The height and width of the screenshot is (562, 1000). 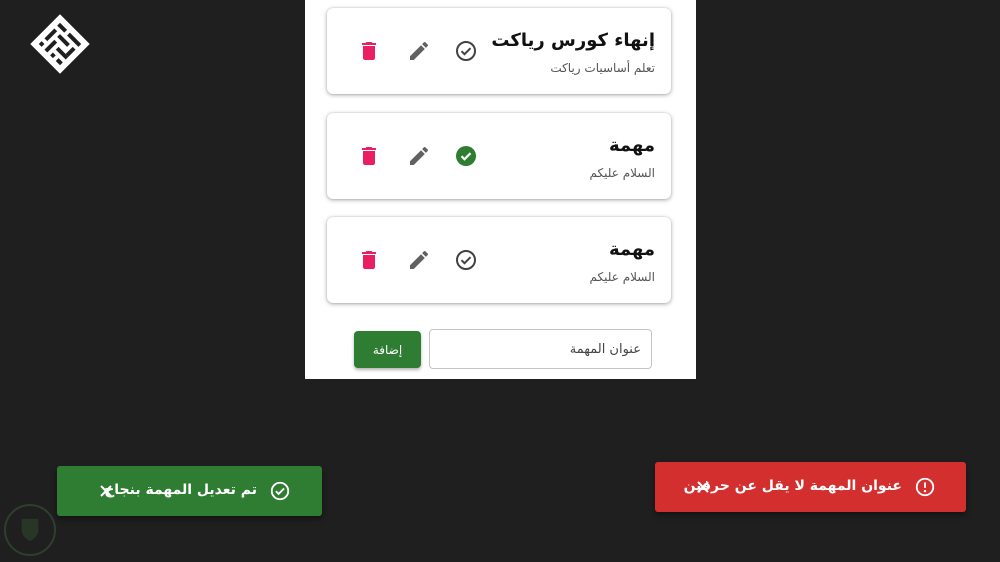 I want to click on toast-message: عنوان المهمة لا يقل عن حرفين, so click(x=792, y=486).